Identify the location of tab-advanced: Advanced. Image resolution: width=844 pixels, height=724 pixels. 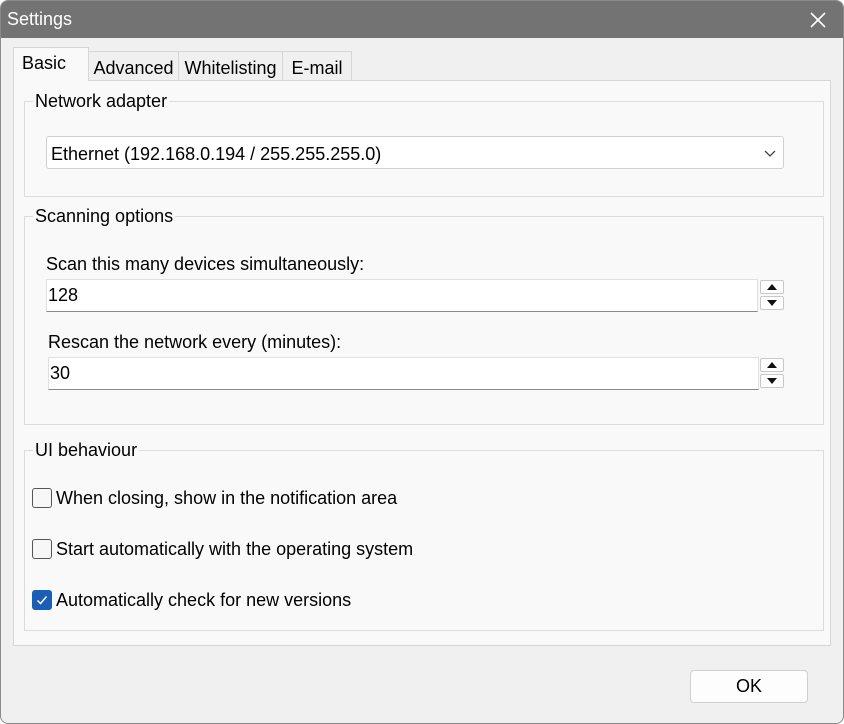
(133, 66).